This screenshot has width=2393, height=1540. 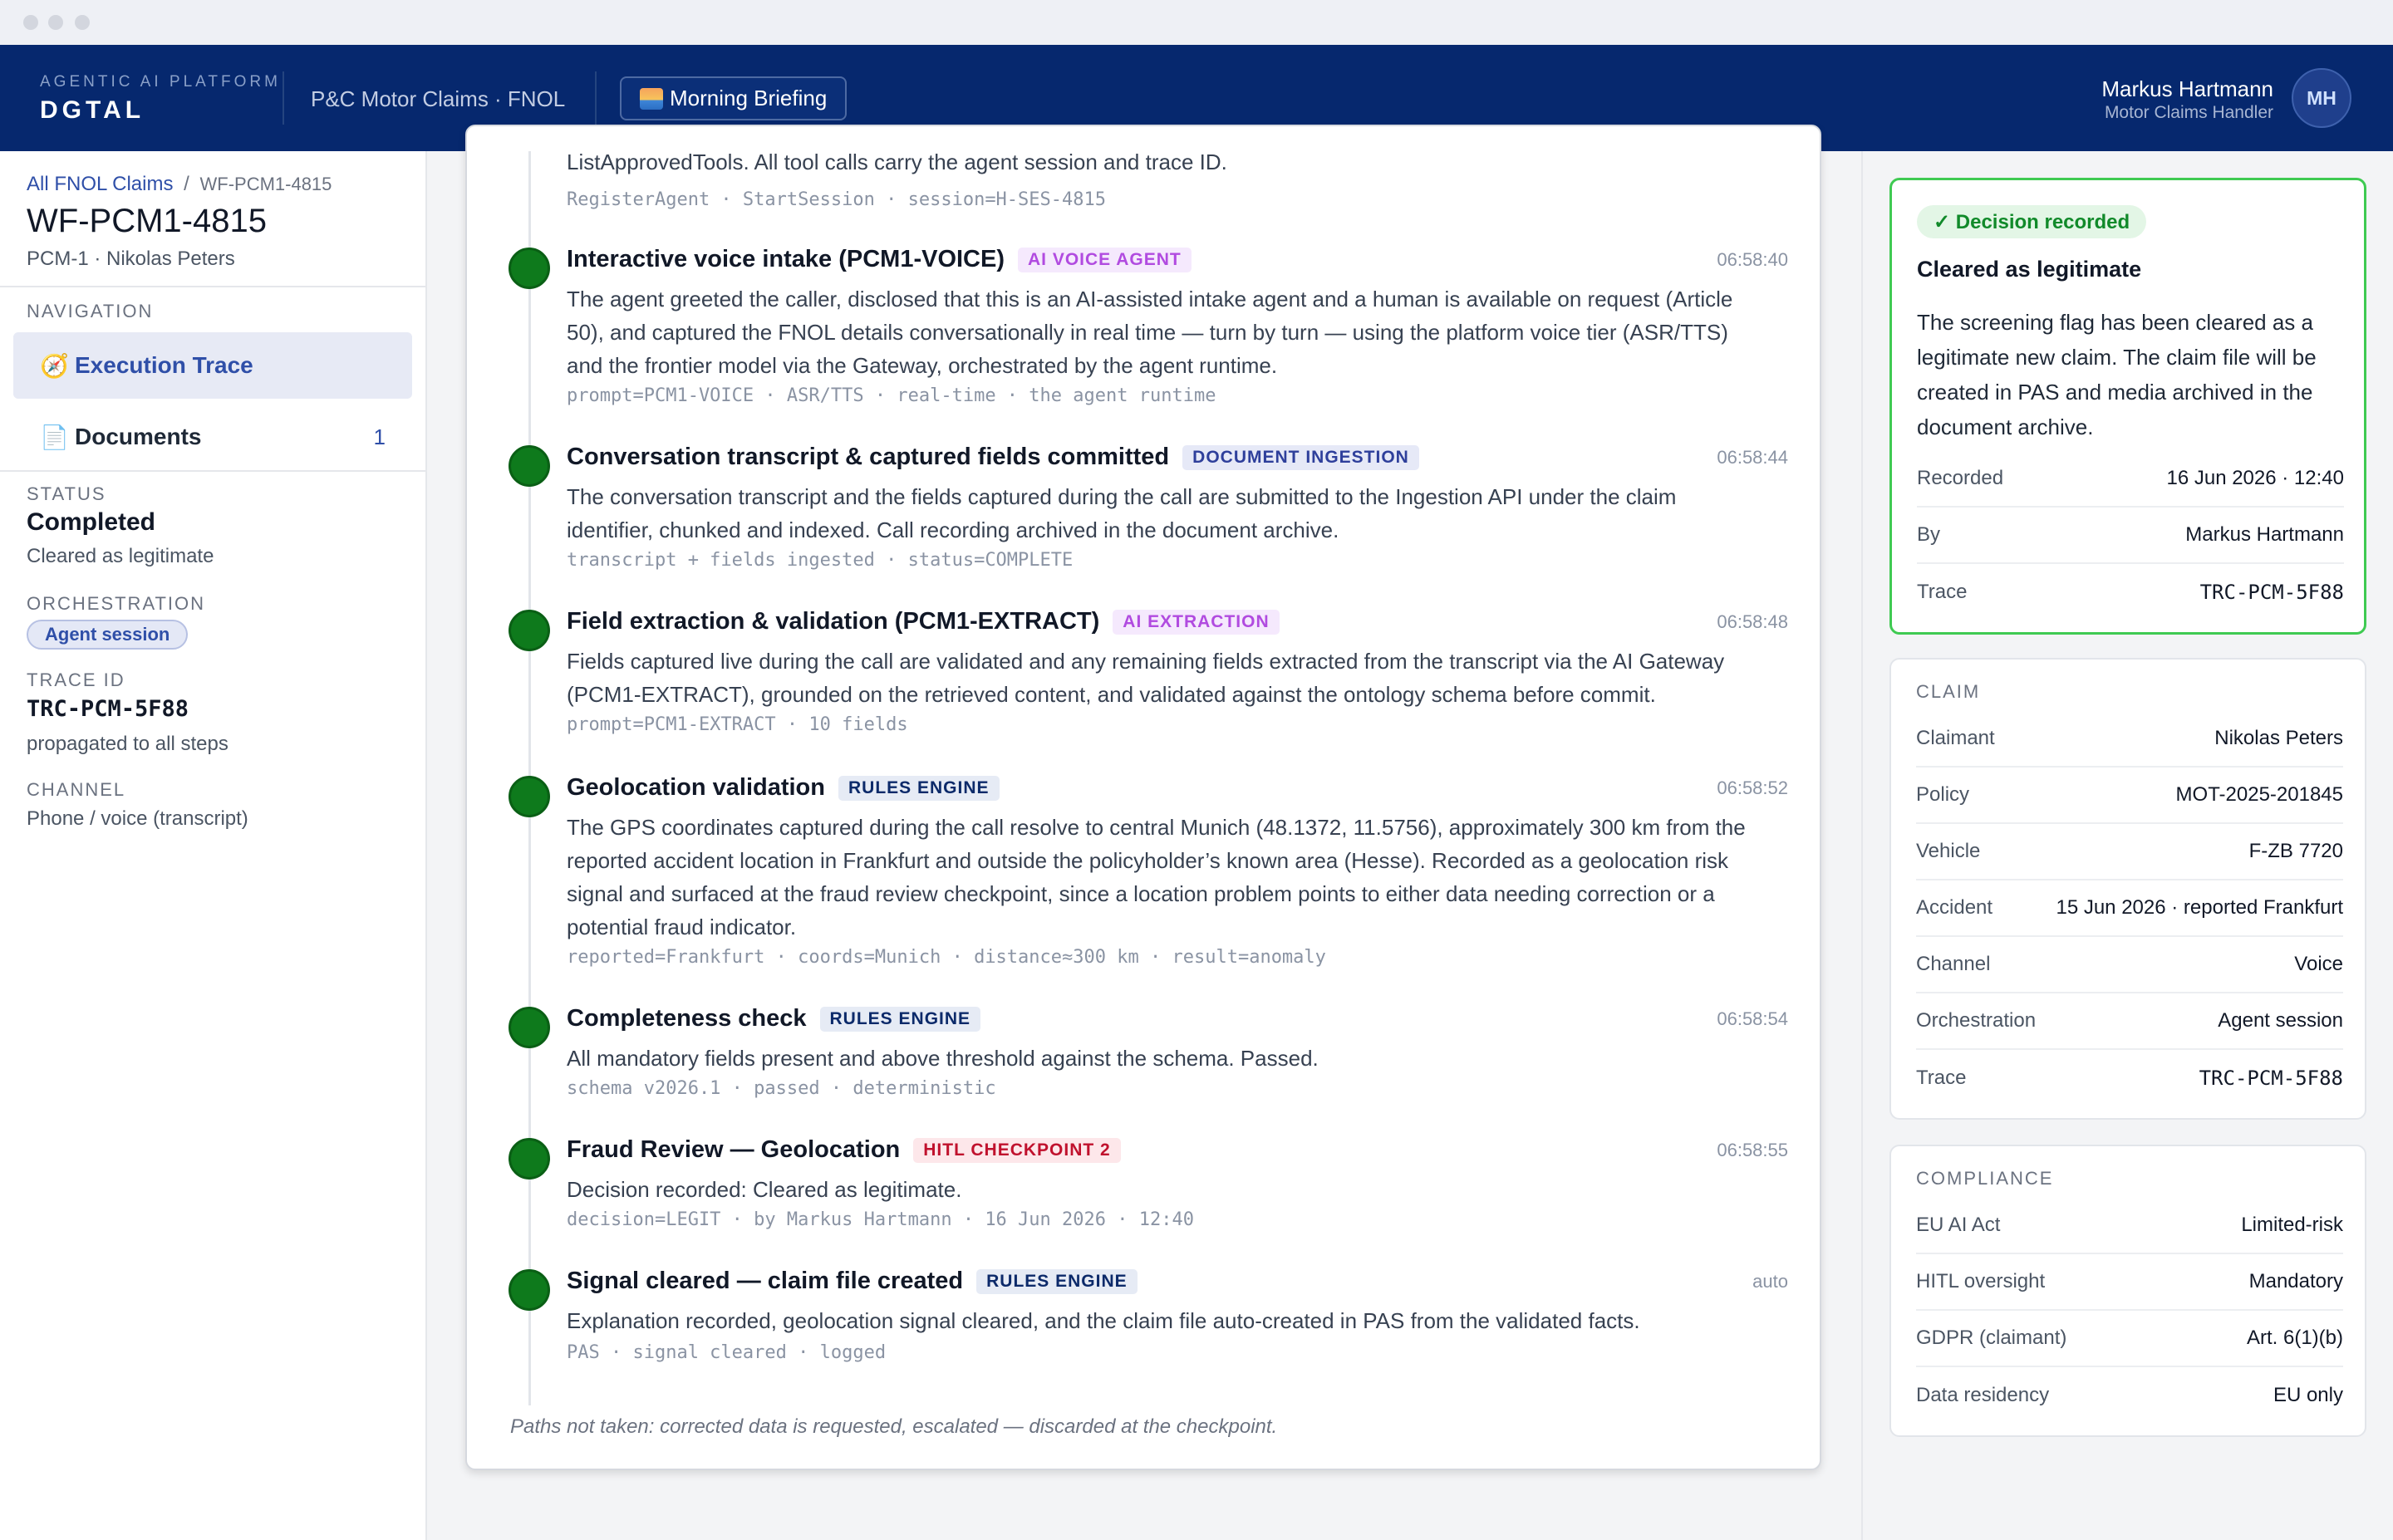 What do you see at coordinates (164, 365) in the screenshot?
I see `nav-item-label: Execution Trace` at bounding box center [164, 365].